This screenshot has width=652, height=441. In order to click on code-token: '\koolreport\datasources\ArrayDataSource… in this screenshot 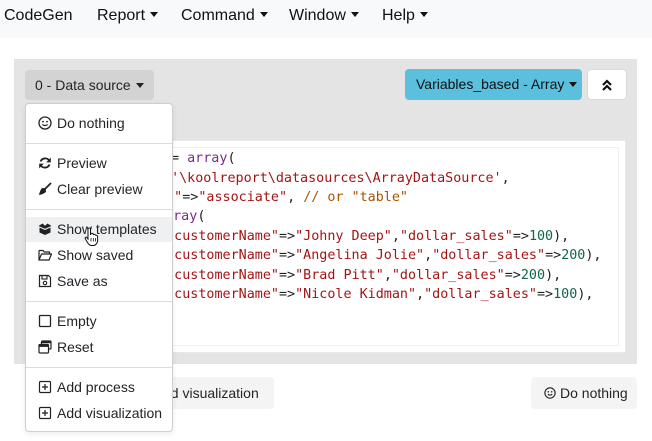, I will do `click(336, 178)`.